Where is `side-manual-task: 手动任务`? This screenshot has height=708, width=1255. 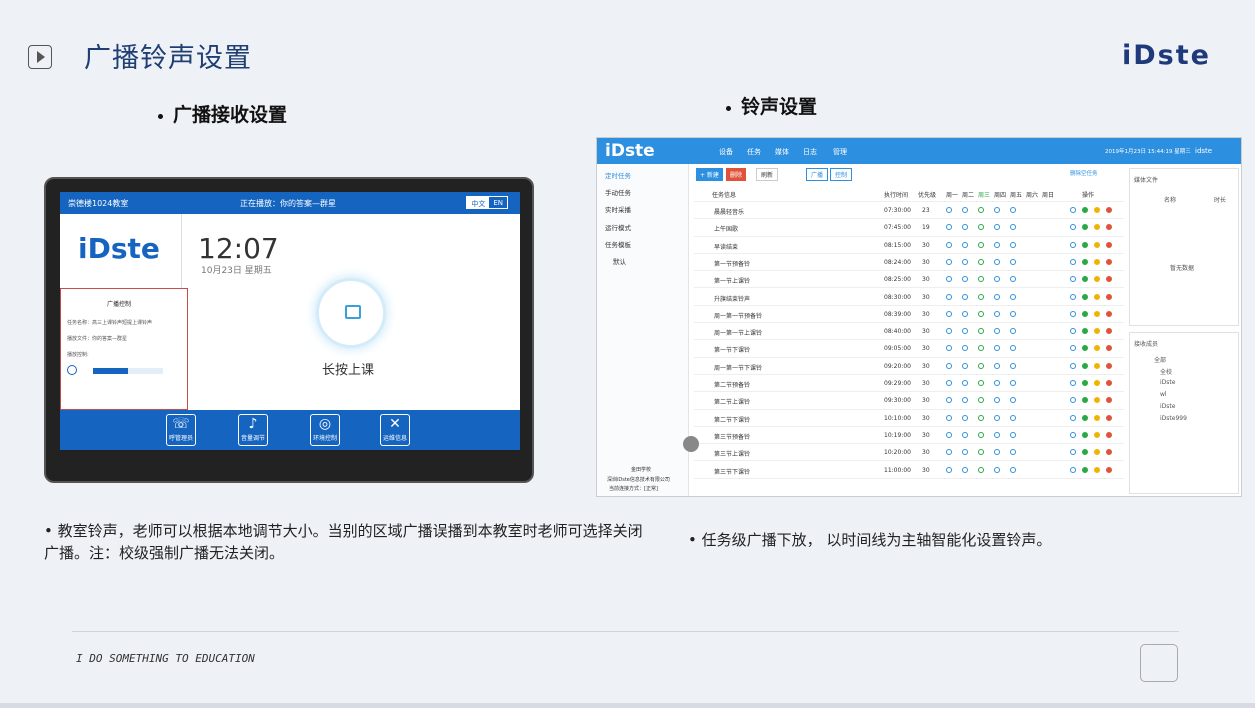
side-manual-task: 手动任务 is located at coordinates (618, 192).